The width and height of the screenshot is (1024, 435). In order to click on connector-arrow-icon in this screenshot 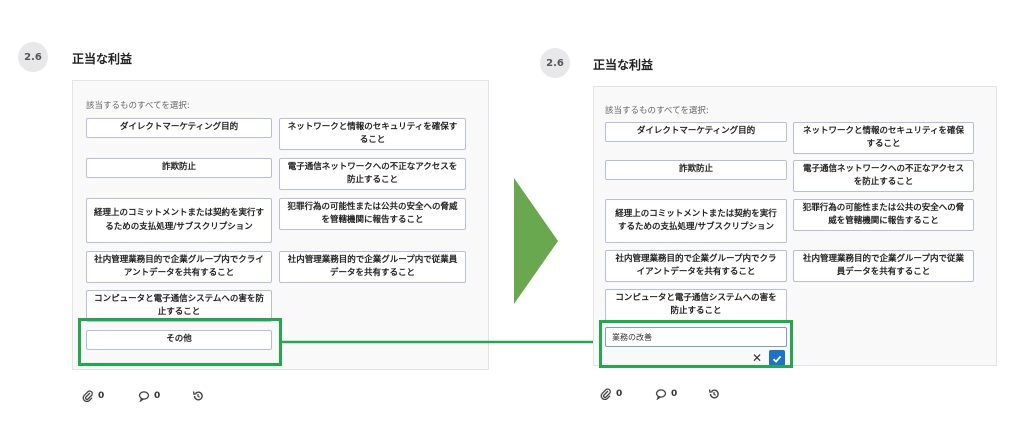, I will do `click(443, 342)`.